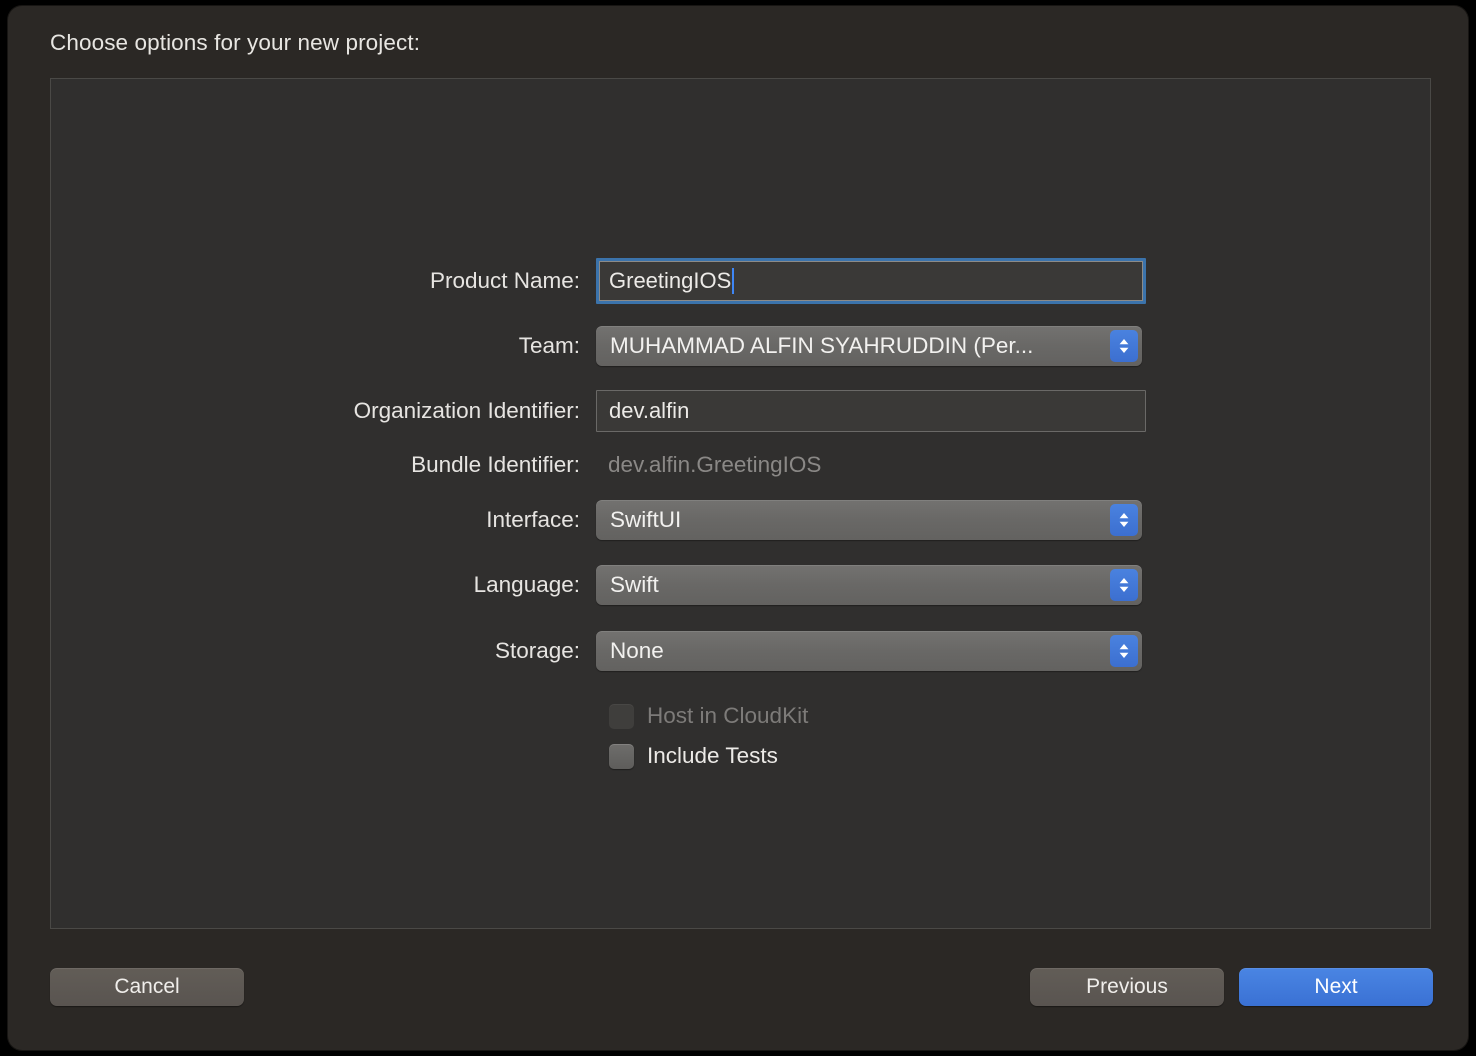  What do you see at coordinates (649, 410) in the screenshot?
I see `organization-identifier-input-value: dev.alfin` at bounding box center [649, 410].